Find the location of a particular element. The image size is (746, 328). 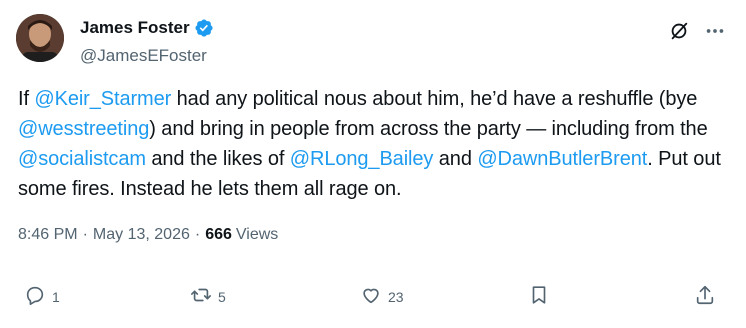

avatar-image is located at coordinates (40, 38).